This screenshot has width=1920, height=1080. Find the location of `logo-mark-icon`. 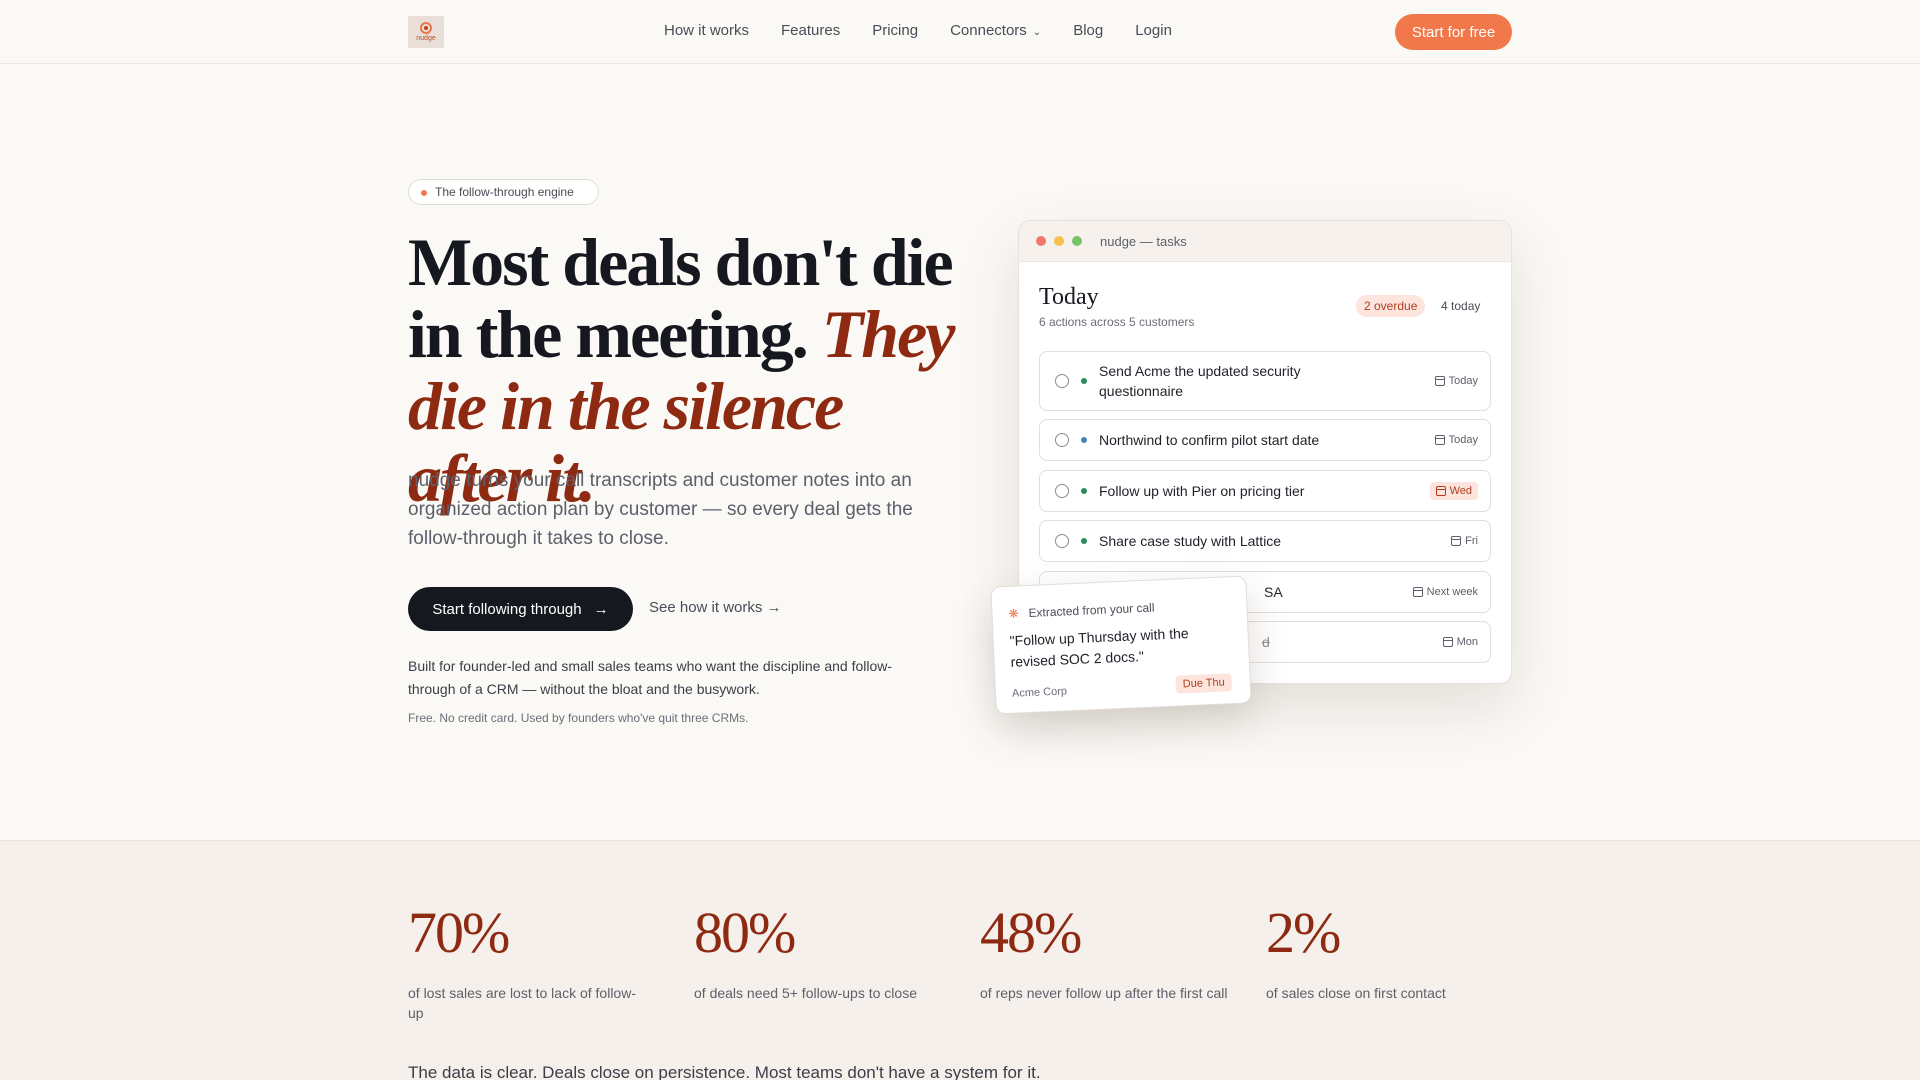

logo-mark-icon is located at coordinates (426, 28).